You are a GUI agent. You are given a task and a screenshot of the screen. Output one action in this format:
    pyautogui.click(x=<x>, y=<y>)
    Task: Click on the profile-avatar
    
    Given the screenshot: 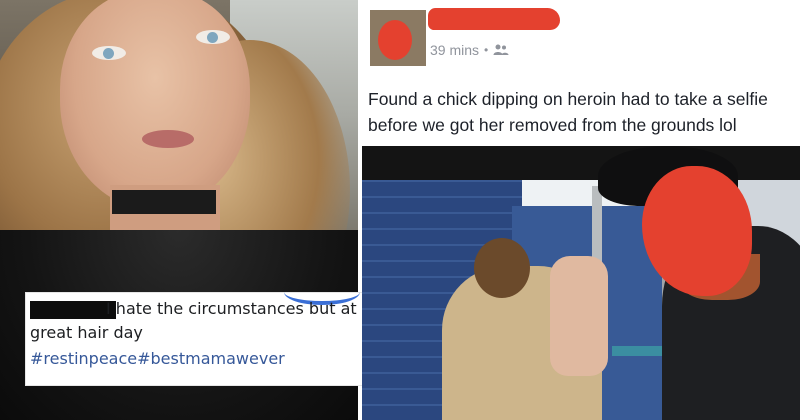 What is the action you would take?
    pyautogui.click(x=398, y=38)
    